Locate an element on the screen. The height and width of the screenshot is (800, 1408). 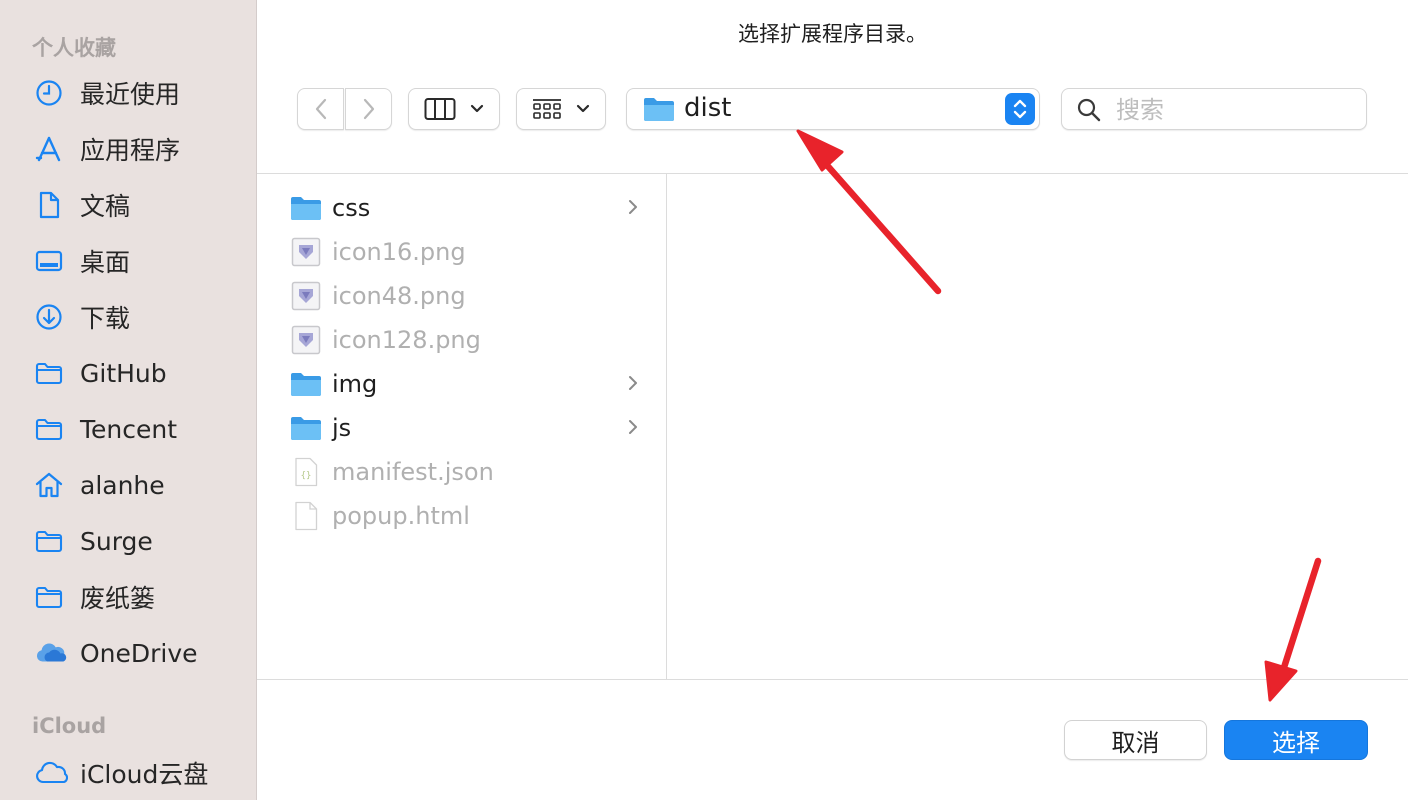
json-file-icon: {} is located at coordinates (306, 472).